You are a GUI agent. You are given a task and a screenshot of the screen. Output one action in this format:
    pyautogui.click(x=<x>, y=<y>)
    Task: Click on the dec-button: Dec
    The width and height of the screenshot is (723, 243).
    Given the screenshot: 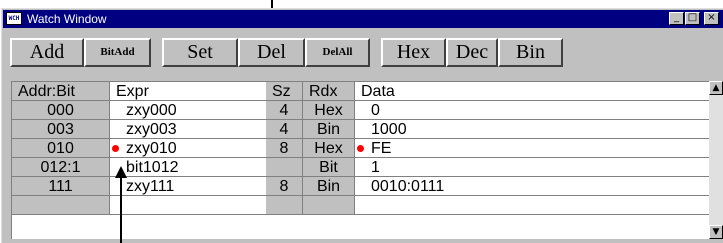 What is the action you would take?
    pyautogui.click(x=472, y=52)
    